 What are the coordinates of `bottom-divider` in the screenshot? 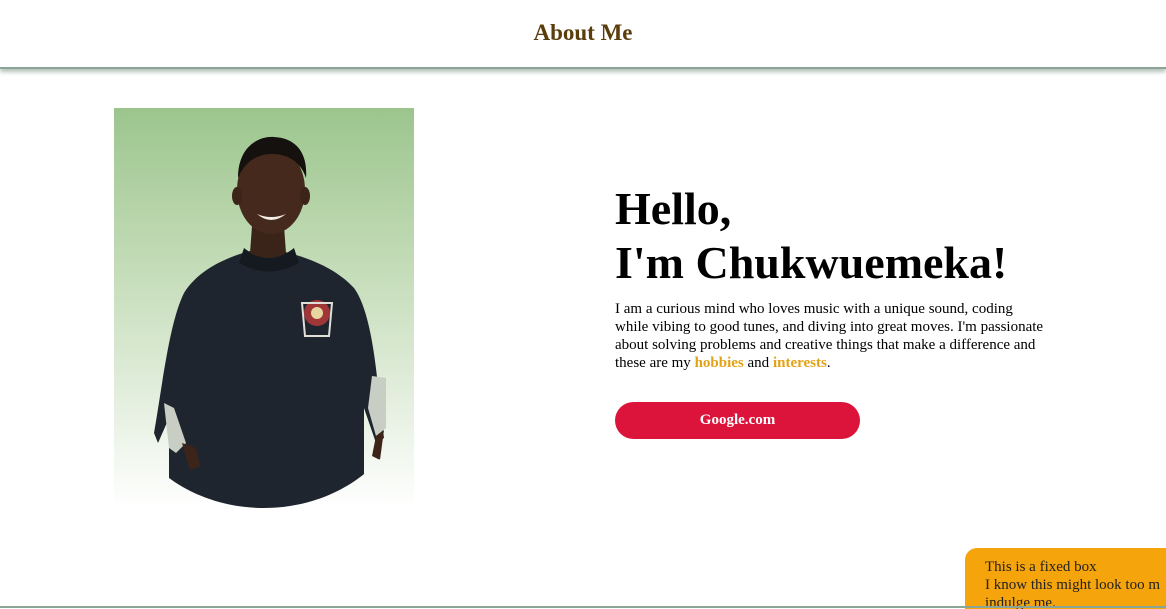 It's located at (583, 607).